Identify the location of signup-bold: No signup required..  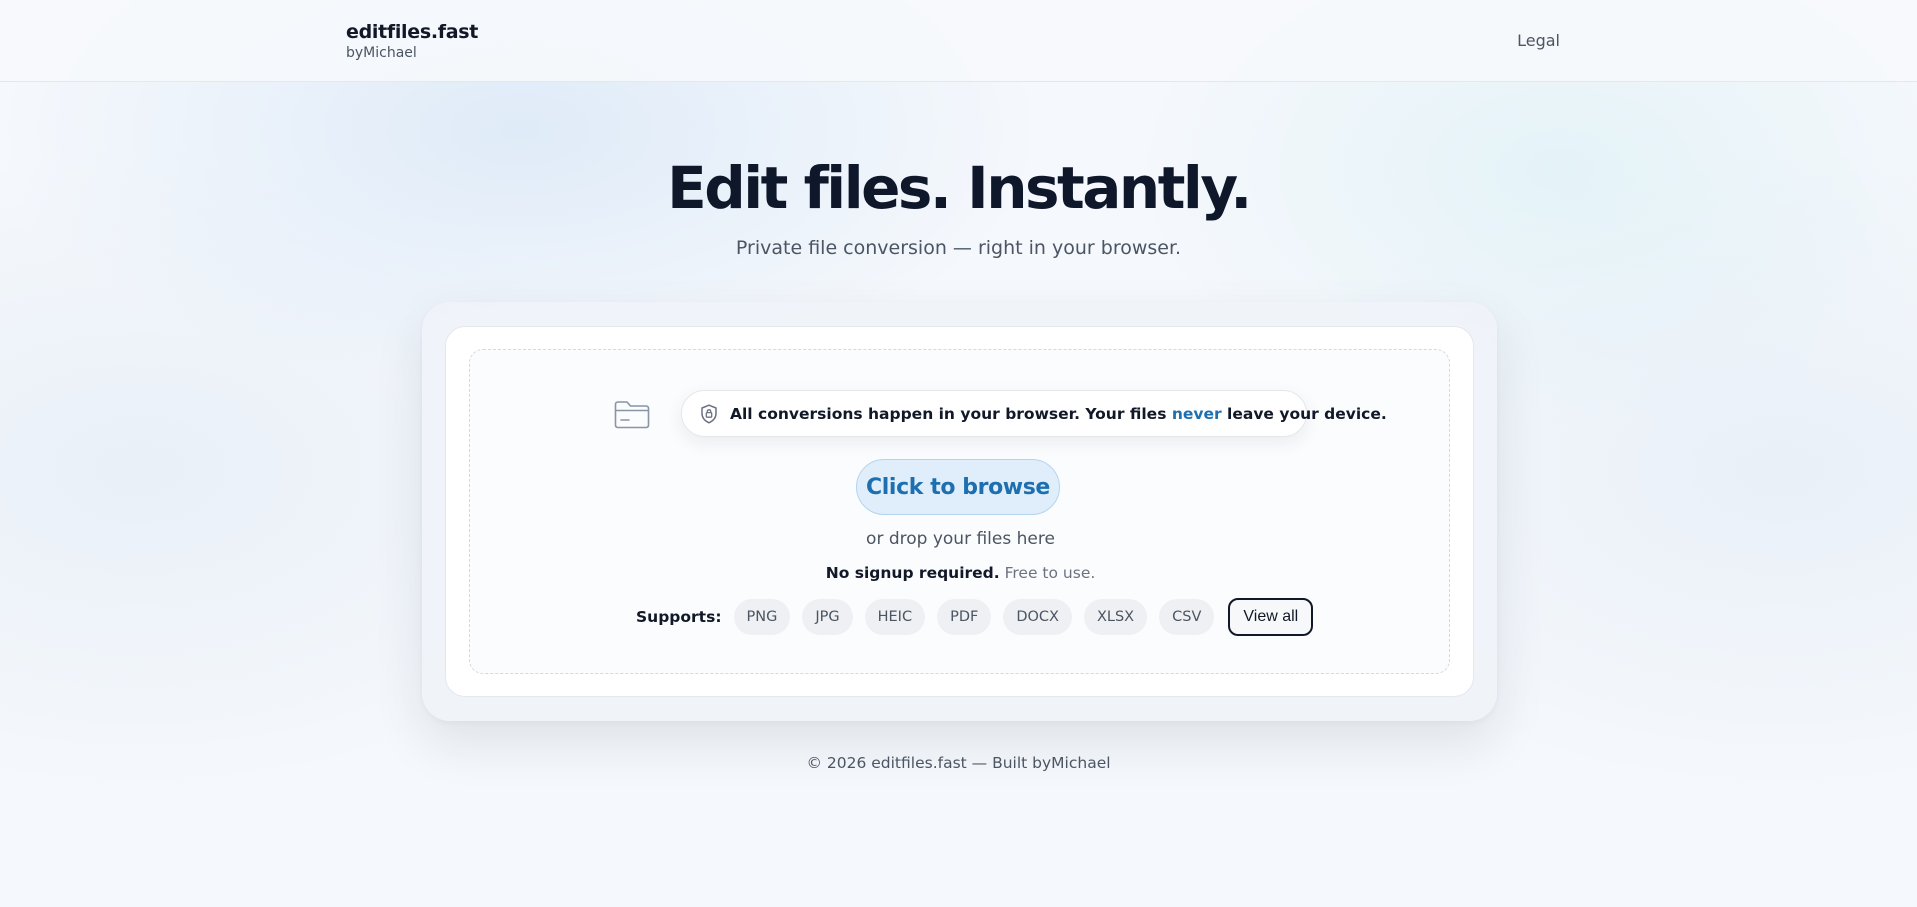
(912, 573).